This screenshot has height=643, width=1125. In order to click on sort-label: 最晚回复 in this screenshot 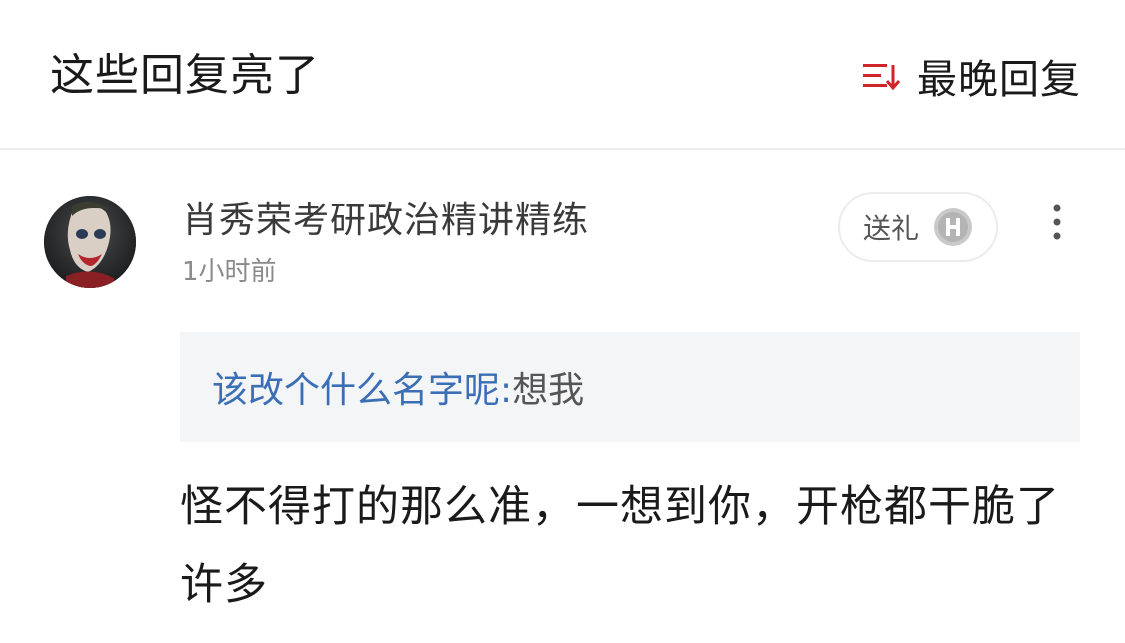, I will do `click(999, 80)`.